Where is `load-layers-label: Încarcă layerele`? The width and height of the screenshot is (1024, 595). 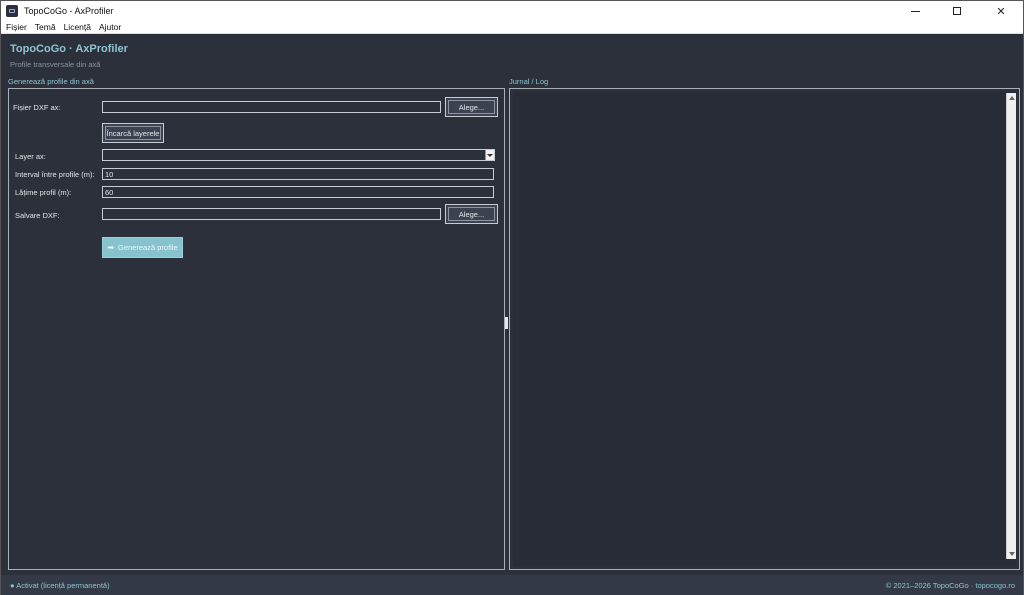
load-layers-label: Încarcă layerele is located at coordinates (133, 133).